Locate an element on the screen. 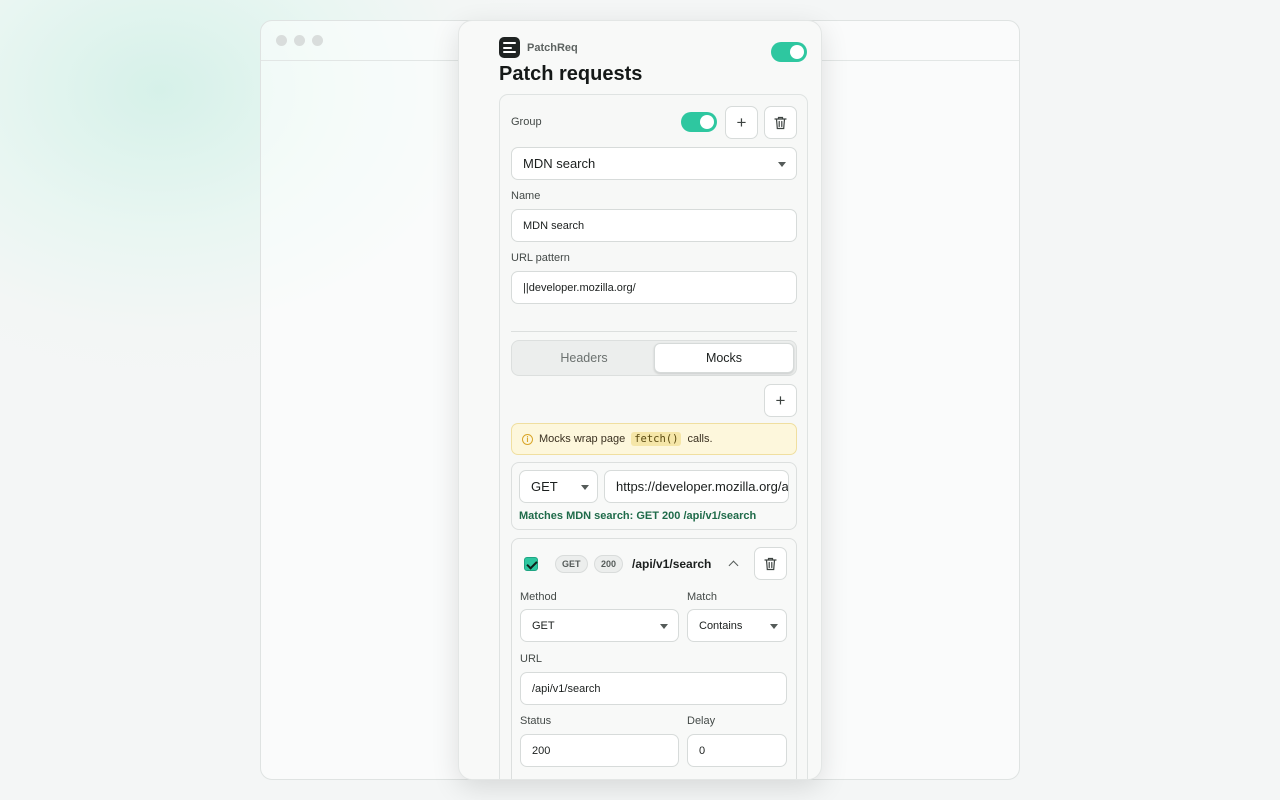 The width and height of the screenshot is (1280, 800). section-divider is located at coordinates (654, 331).